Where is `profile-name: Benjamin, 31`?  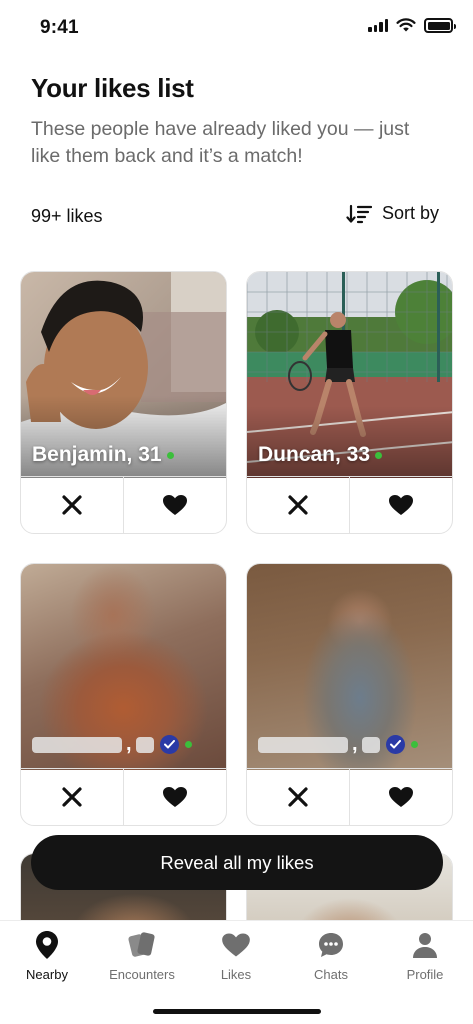 profile-name: Benjamin, 31 is located at coordinates (103, 455).